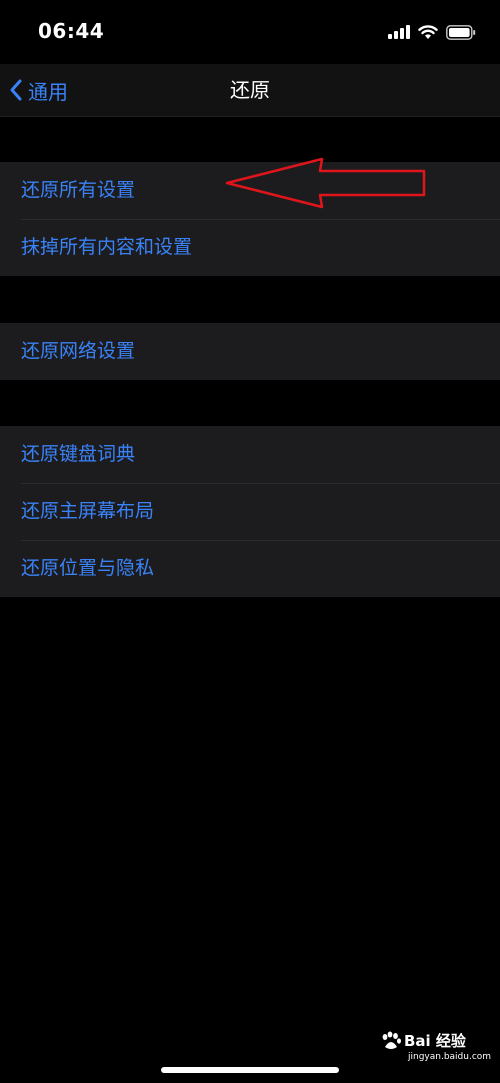  I want to click on watermark-url: jingyan.baidu.com, so click(450, 1057).